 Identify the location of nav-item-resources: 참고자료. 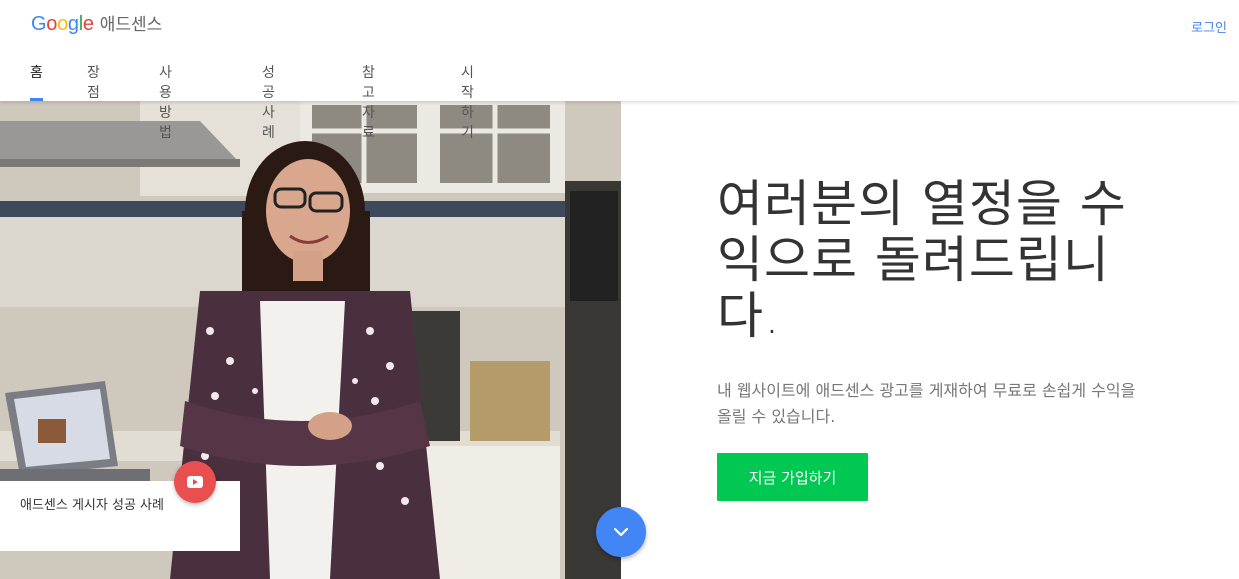
(368, 98).